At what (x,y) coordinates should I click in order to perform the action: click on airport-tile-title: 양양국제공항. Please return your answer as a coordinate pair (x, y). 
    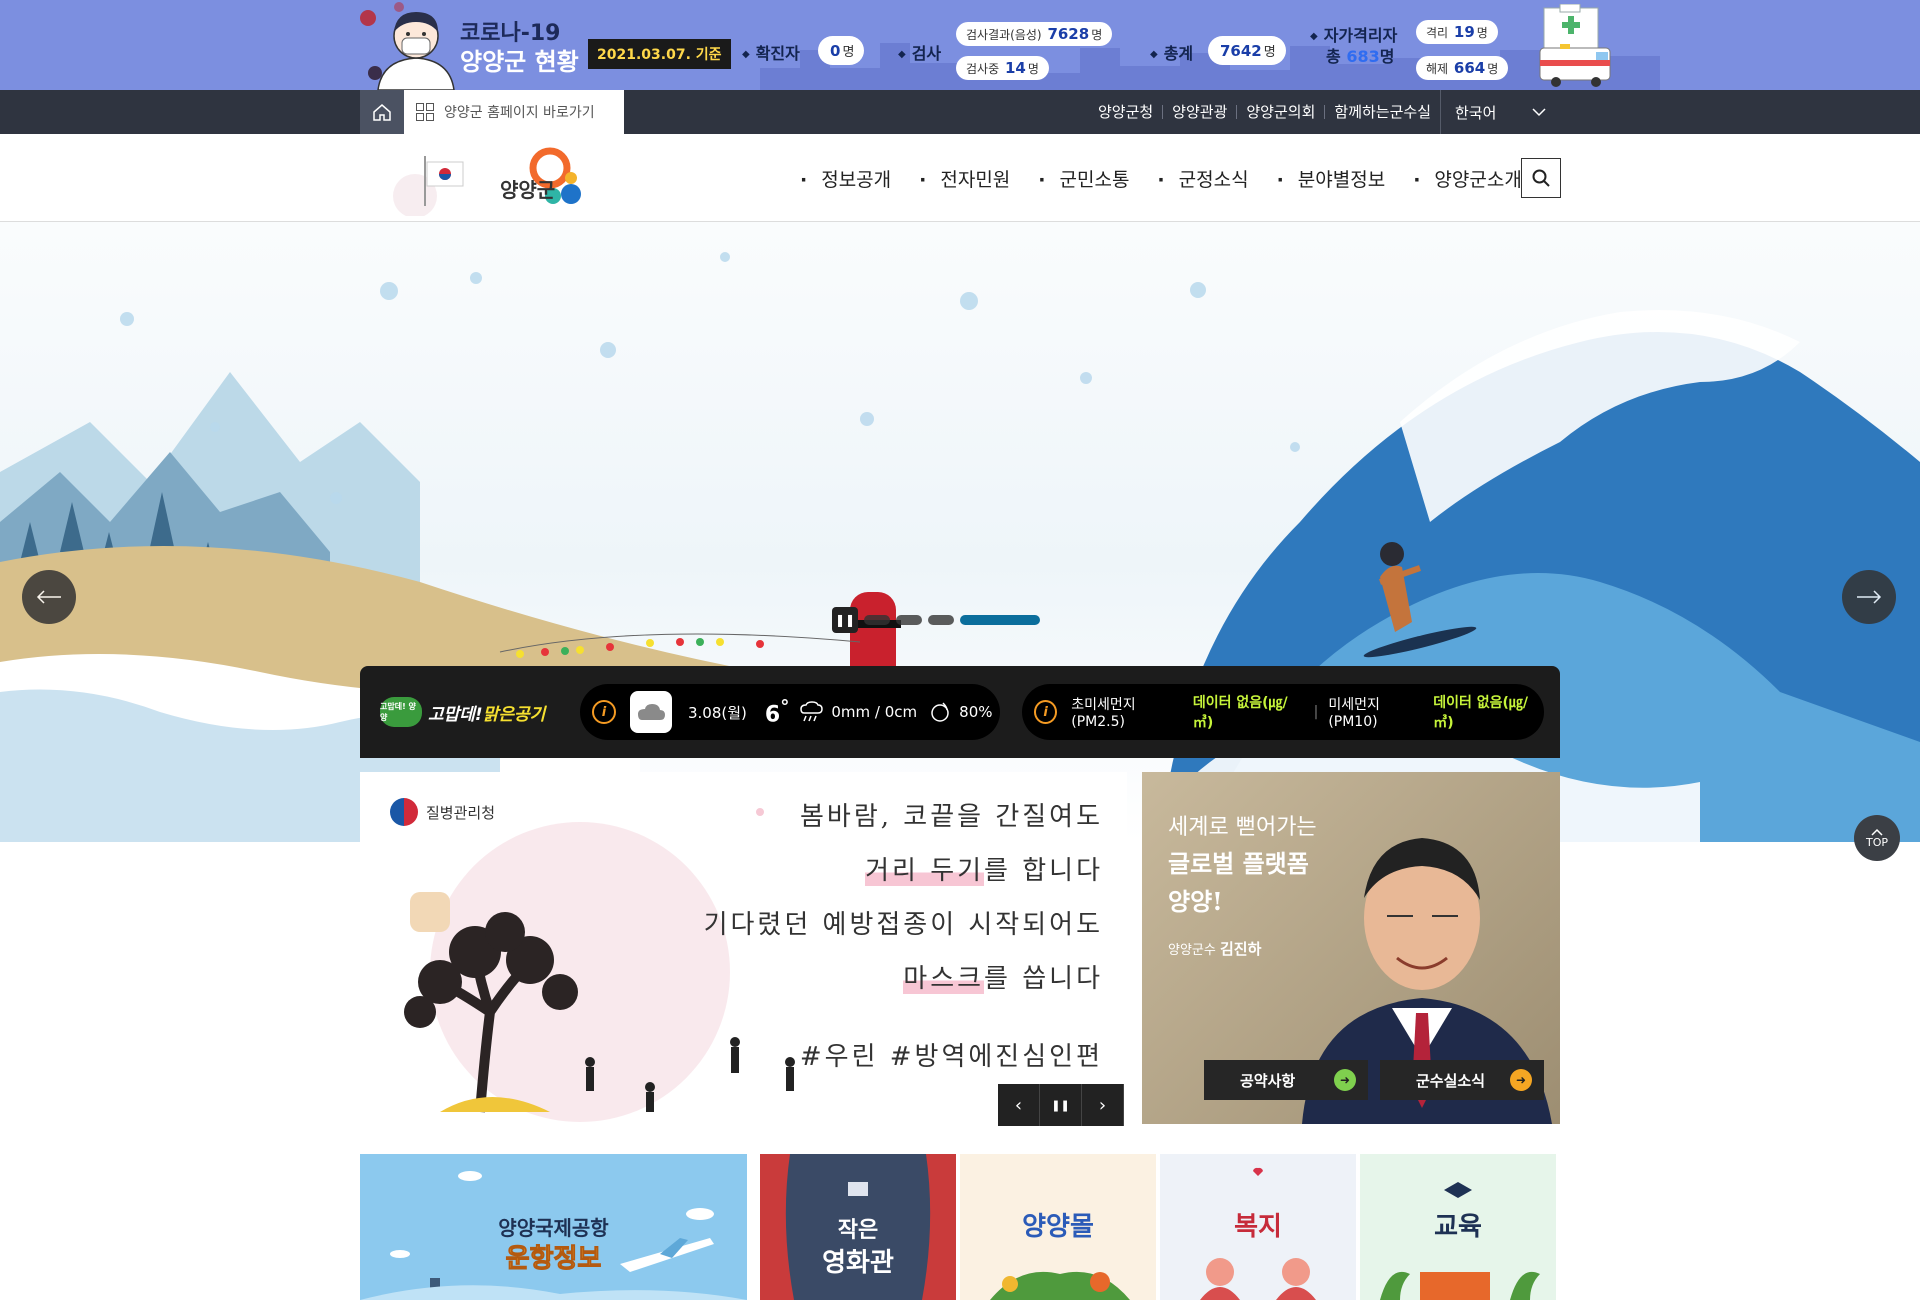
    Looking at the image, I should click on (553, 1228).